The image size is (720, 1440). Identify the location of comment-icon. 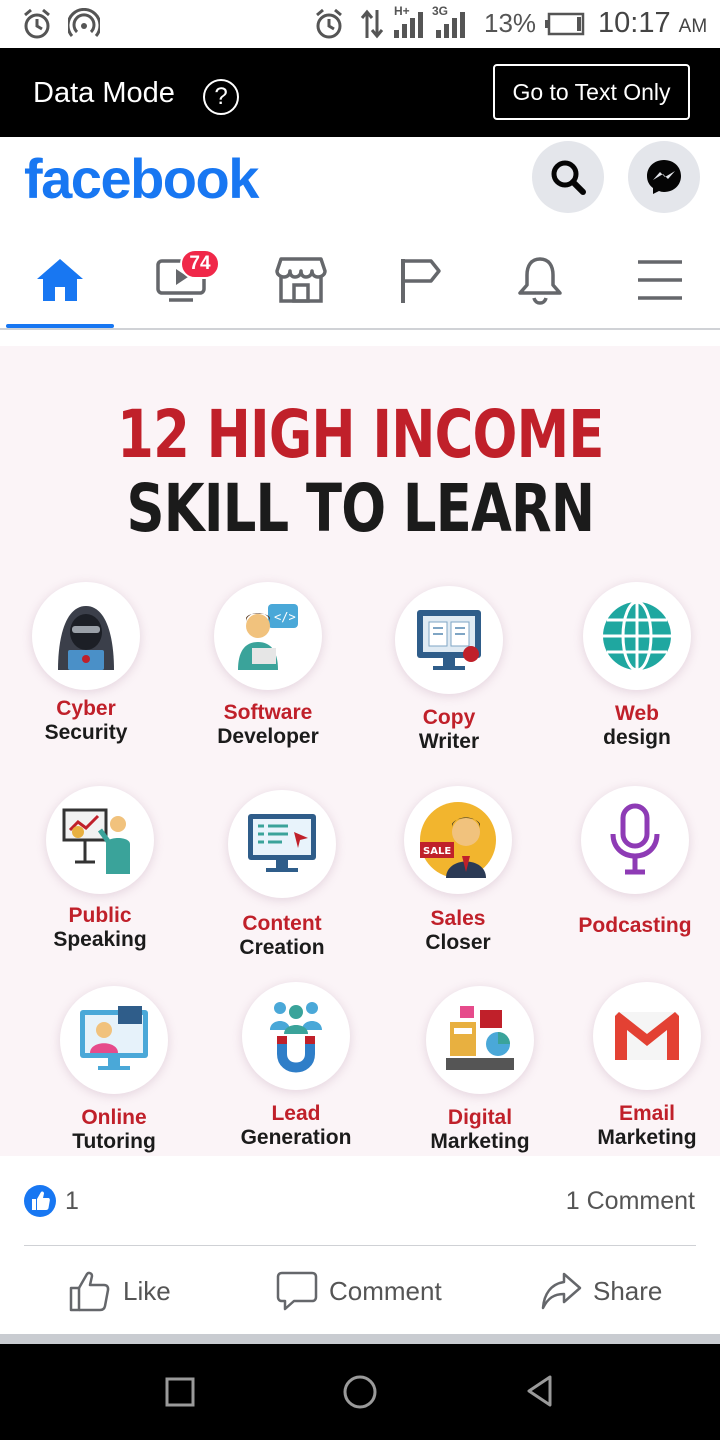
(297, 1291).